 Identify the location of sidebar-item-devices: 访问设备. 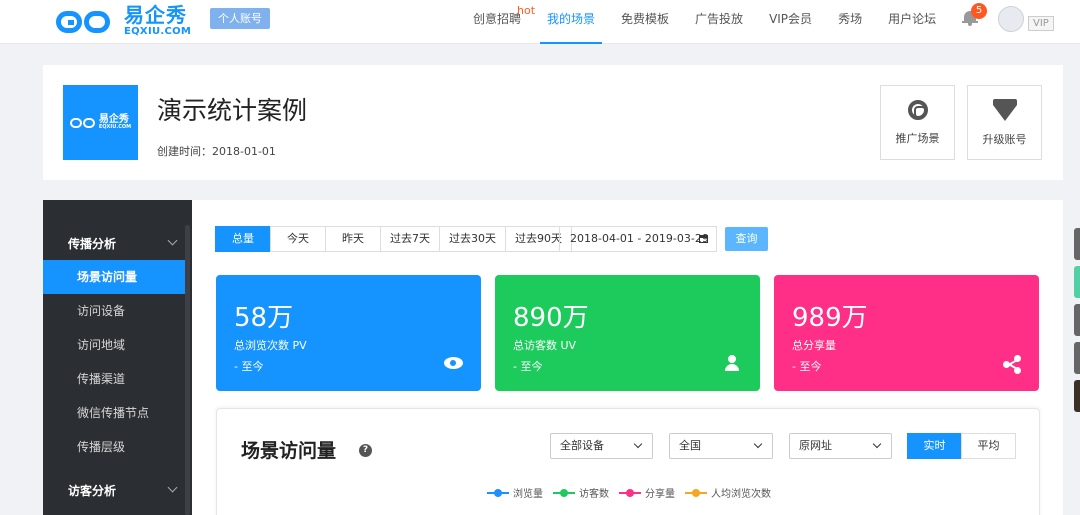
(114, 311).